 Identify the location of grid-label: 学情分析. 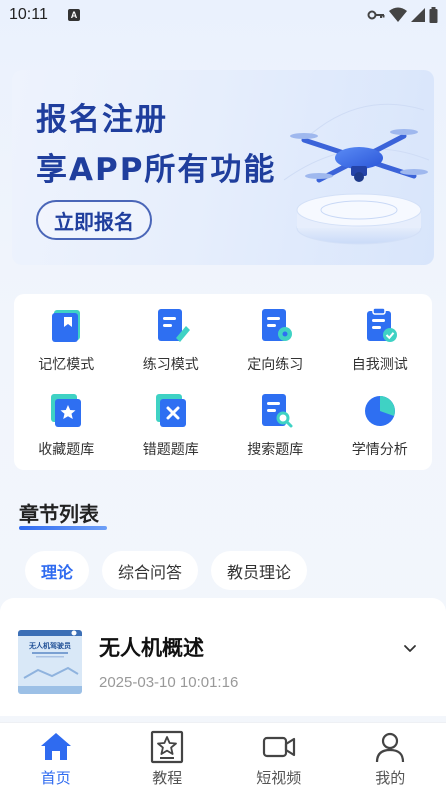
(379, 450).